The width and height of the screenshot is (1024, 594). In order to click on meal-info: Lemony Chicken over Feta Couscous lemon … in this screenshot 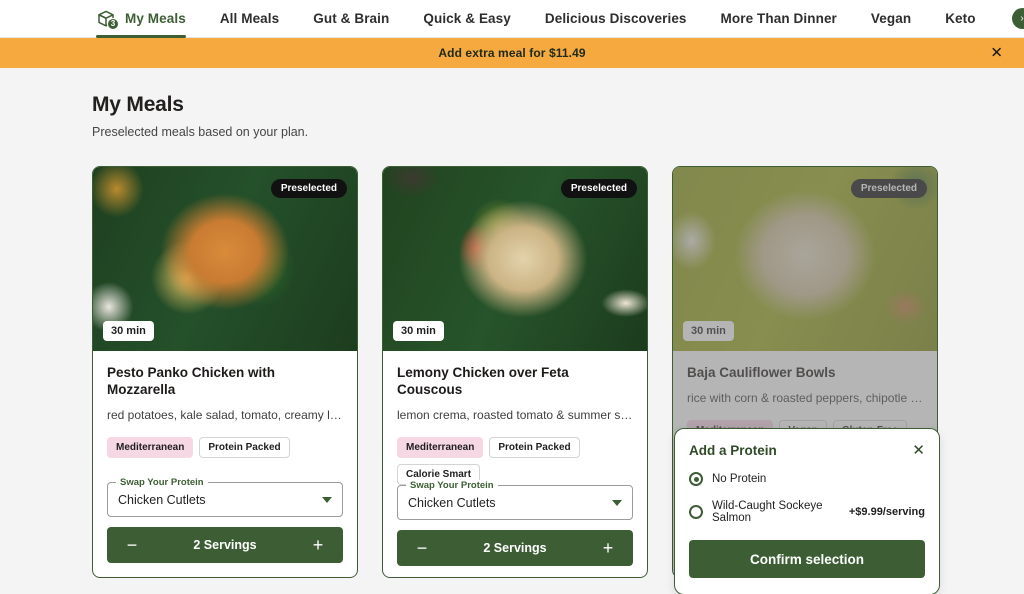, I will do `click(515, 418)`.